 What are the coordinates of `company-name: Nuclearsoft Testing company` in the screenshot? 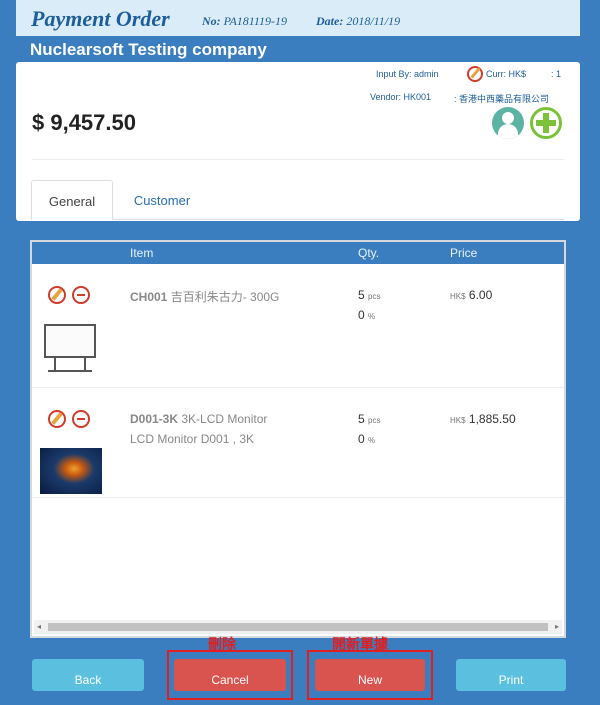 It's located at (148, 49).